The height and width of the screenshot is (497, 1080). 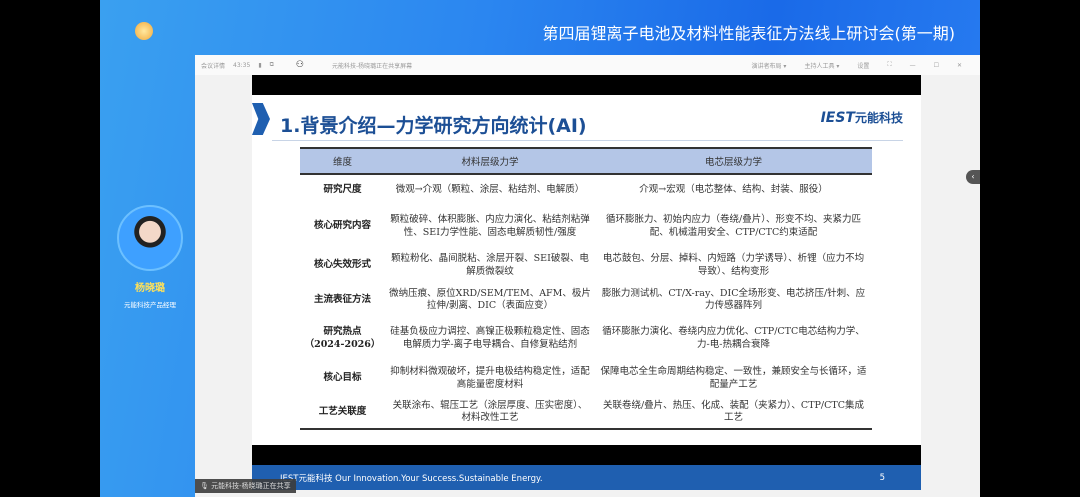 I want to click on close-icon: ✕, so click(x=959, y=65).